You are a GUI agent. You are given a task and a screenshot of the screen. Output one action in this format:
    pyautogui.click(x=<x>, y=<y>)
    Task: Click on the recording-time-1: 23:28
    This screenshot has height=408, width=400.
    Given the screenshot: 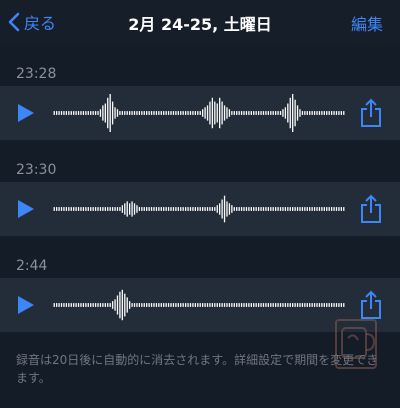 What is the action you would take?
    pyautogui.click(x=36, y=74)
    